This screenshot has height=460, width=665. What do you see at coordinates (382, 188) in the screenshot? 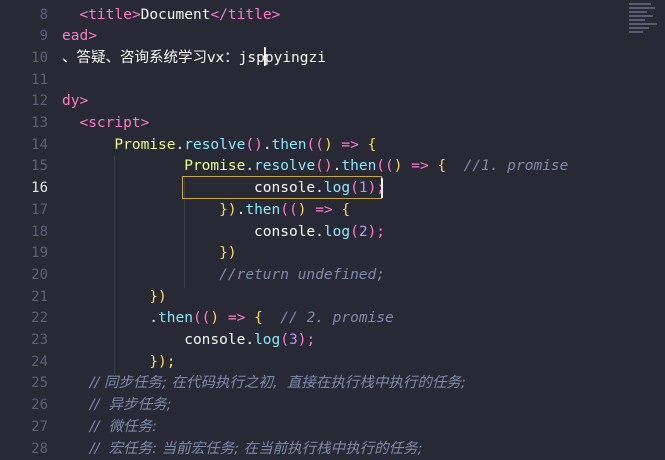
I see `text-cursor` at bounding box center [382, 188].